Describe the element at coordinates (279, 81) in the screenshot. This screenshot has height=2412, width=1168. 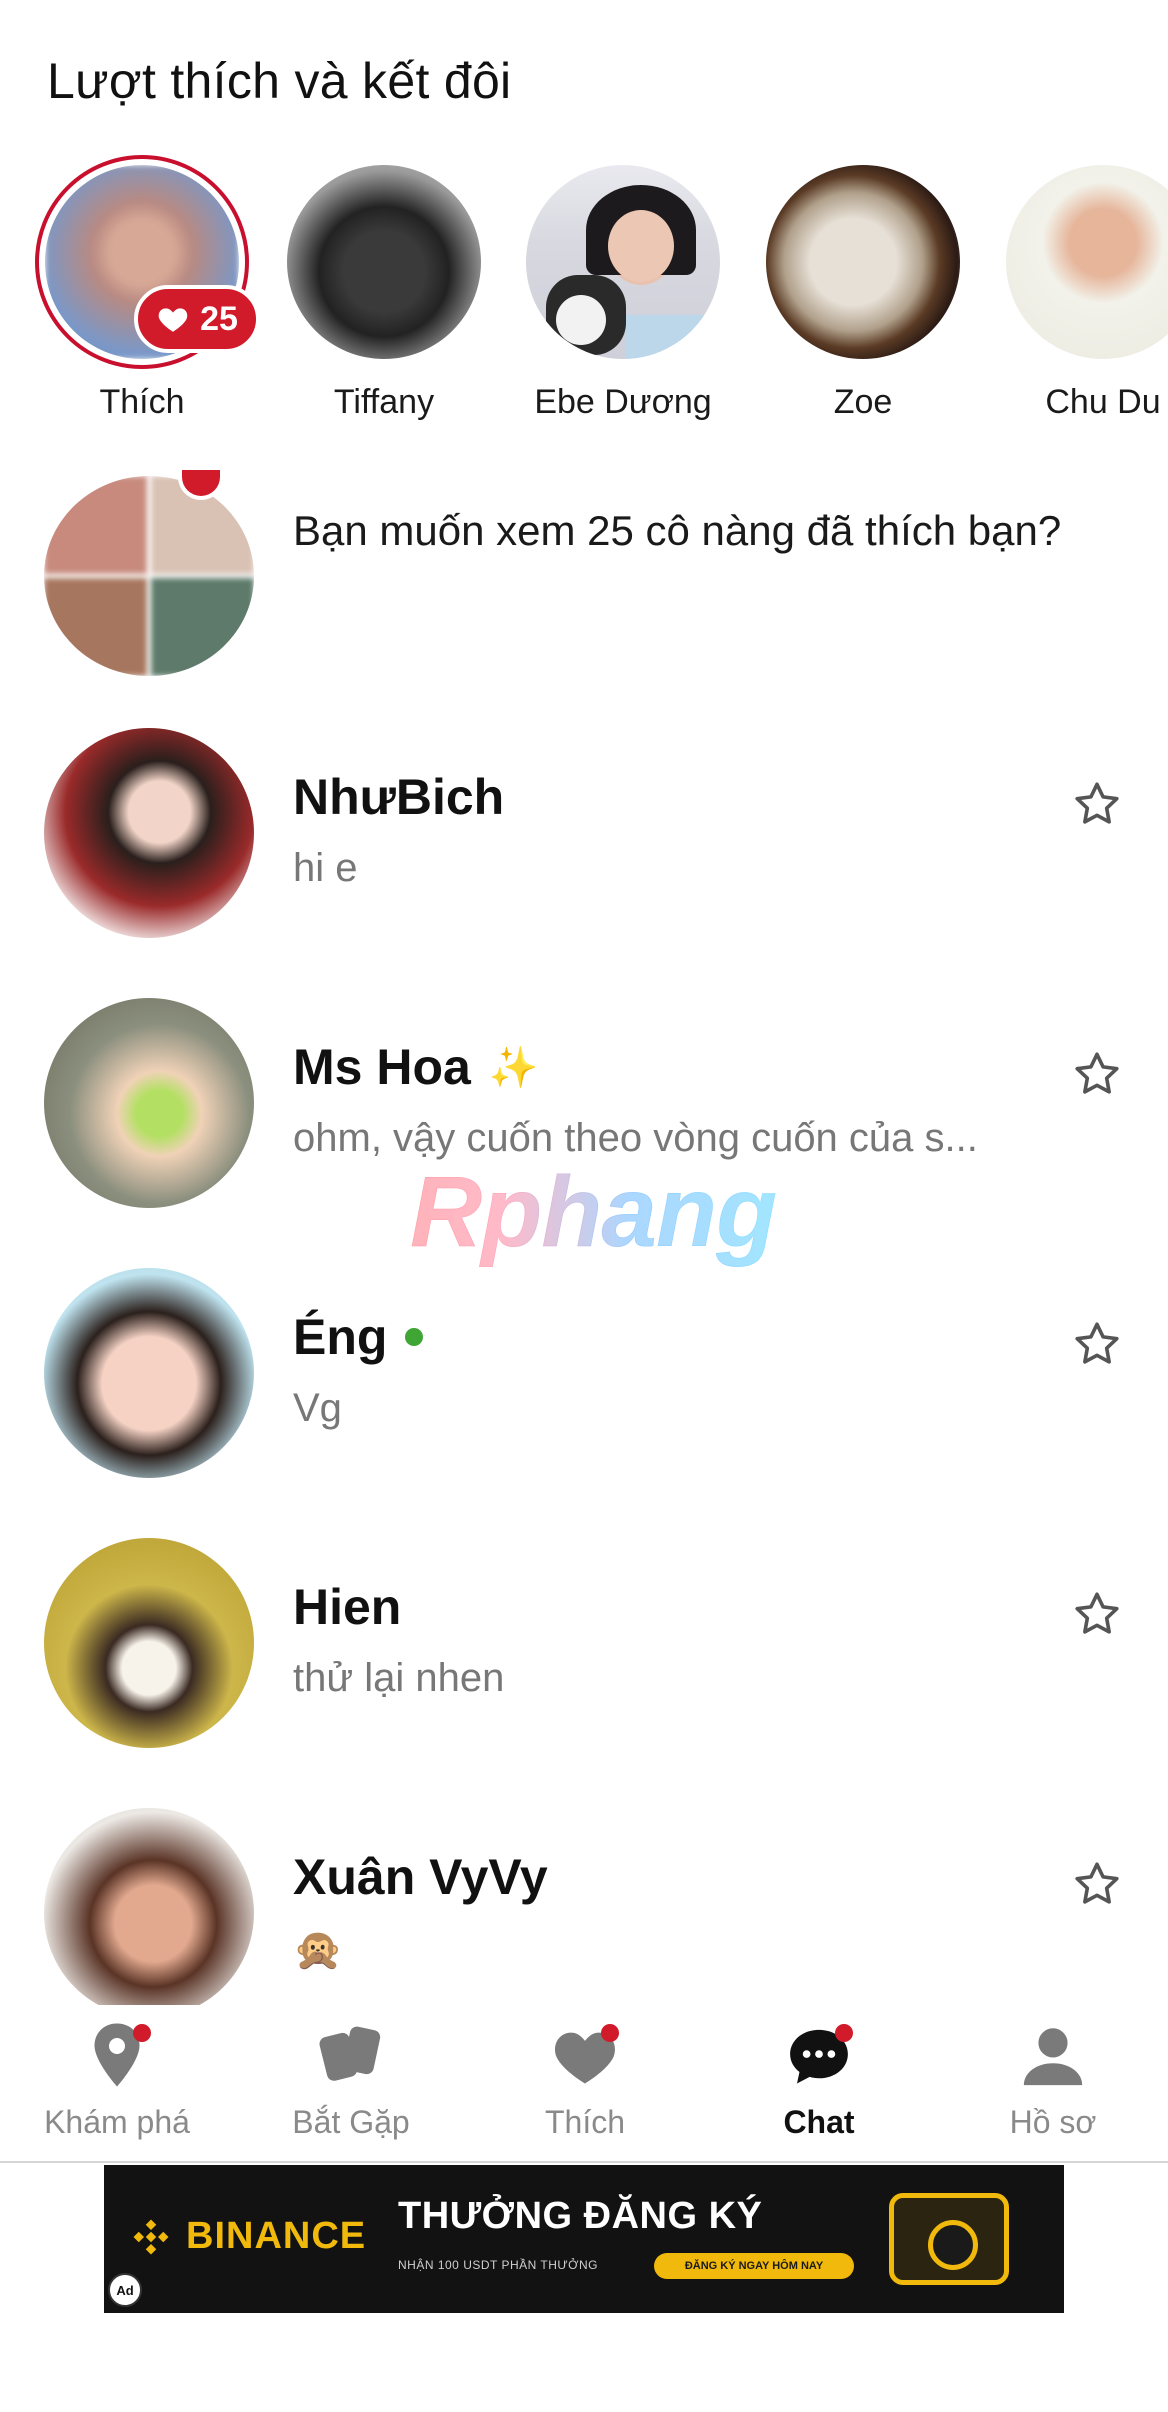
I see `page-title: Lượt thích và kết đôi` at that location.